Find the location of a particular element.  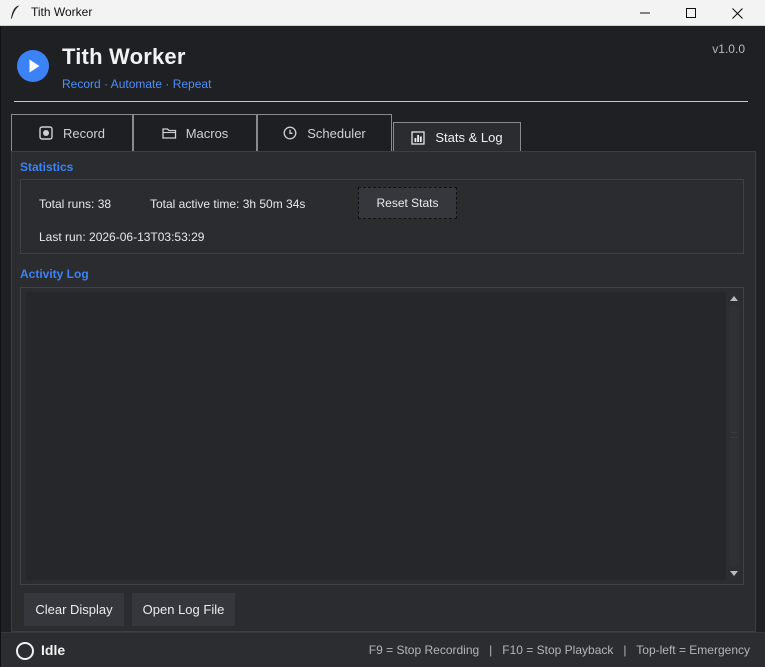

version-label: v1.0.0 is located at coordinates (728, 49).